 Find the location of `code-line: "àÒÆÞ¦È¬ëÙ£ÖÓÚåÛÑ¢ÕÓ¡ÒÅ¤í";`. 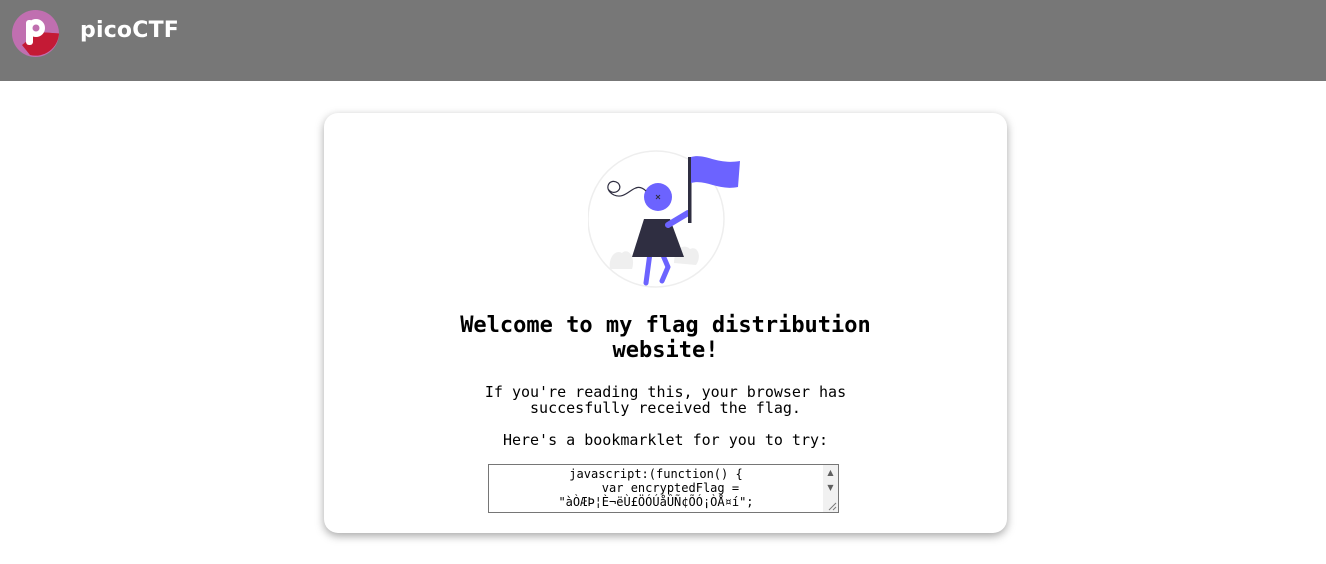

code-line: "àÒÆÞ¦È¬ëÙ£ÖÓÚåÛÑ¢ÕÓ¡ÒÅ¤í"; is located at coordinates (656, 502).